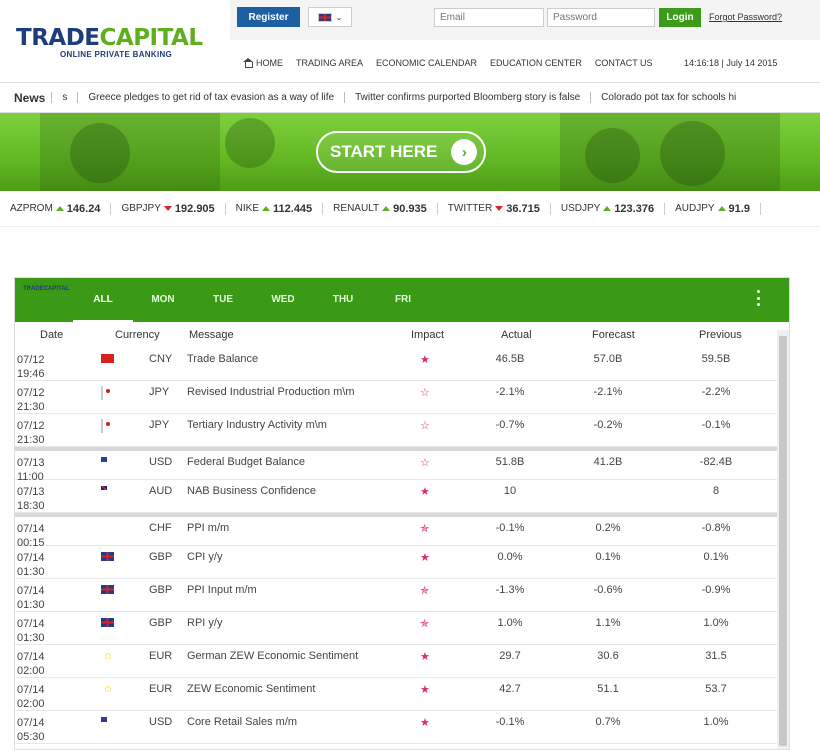 This screenshot has width=820, height=750. Describe the element at coordinates (223, 359) in the screenshot. I see `row-message: Trade Balance` at that location.